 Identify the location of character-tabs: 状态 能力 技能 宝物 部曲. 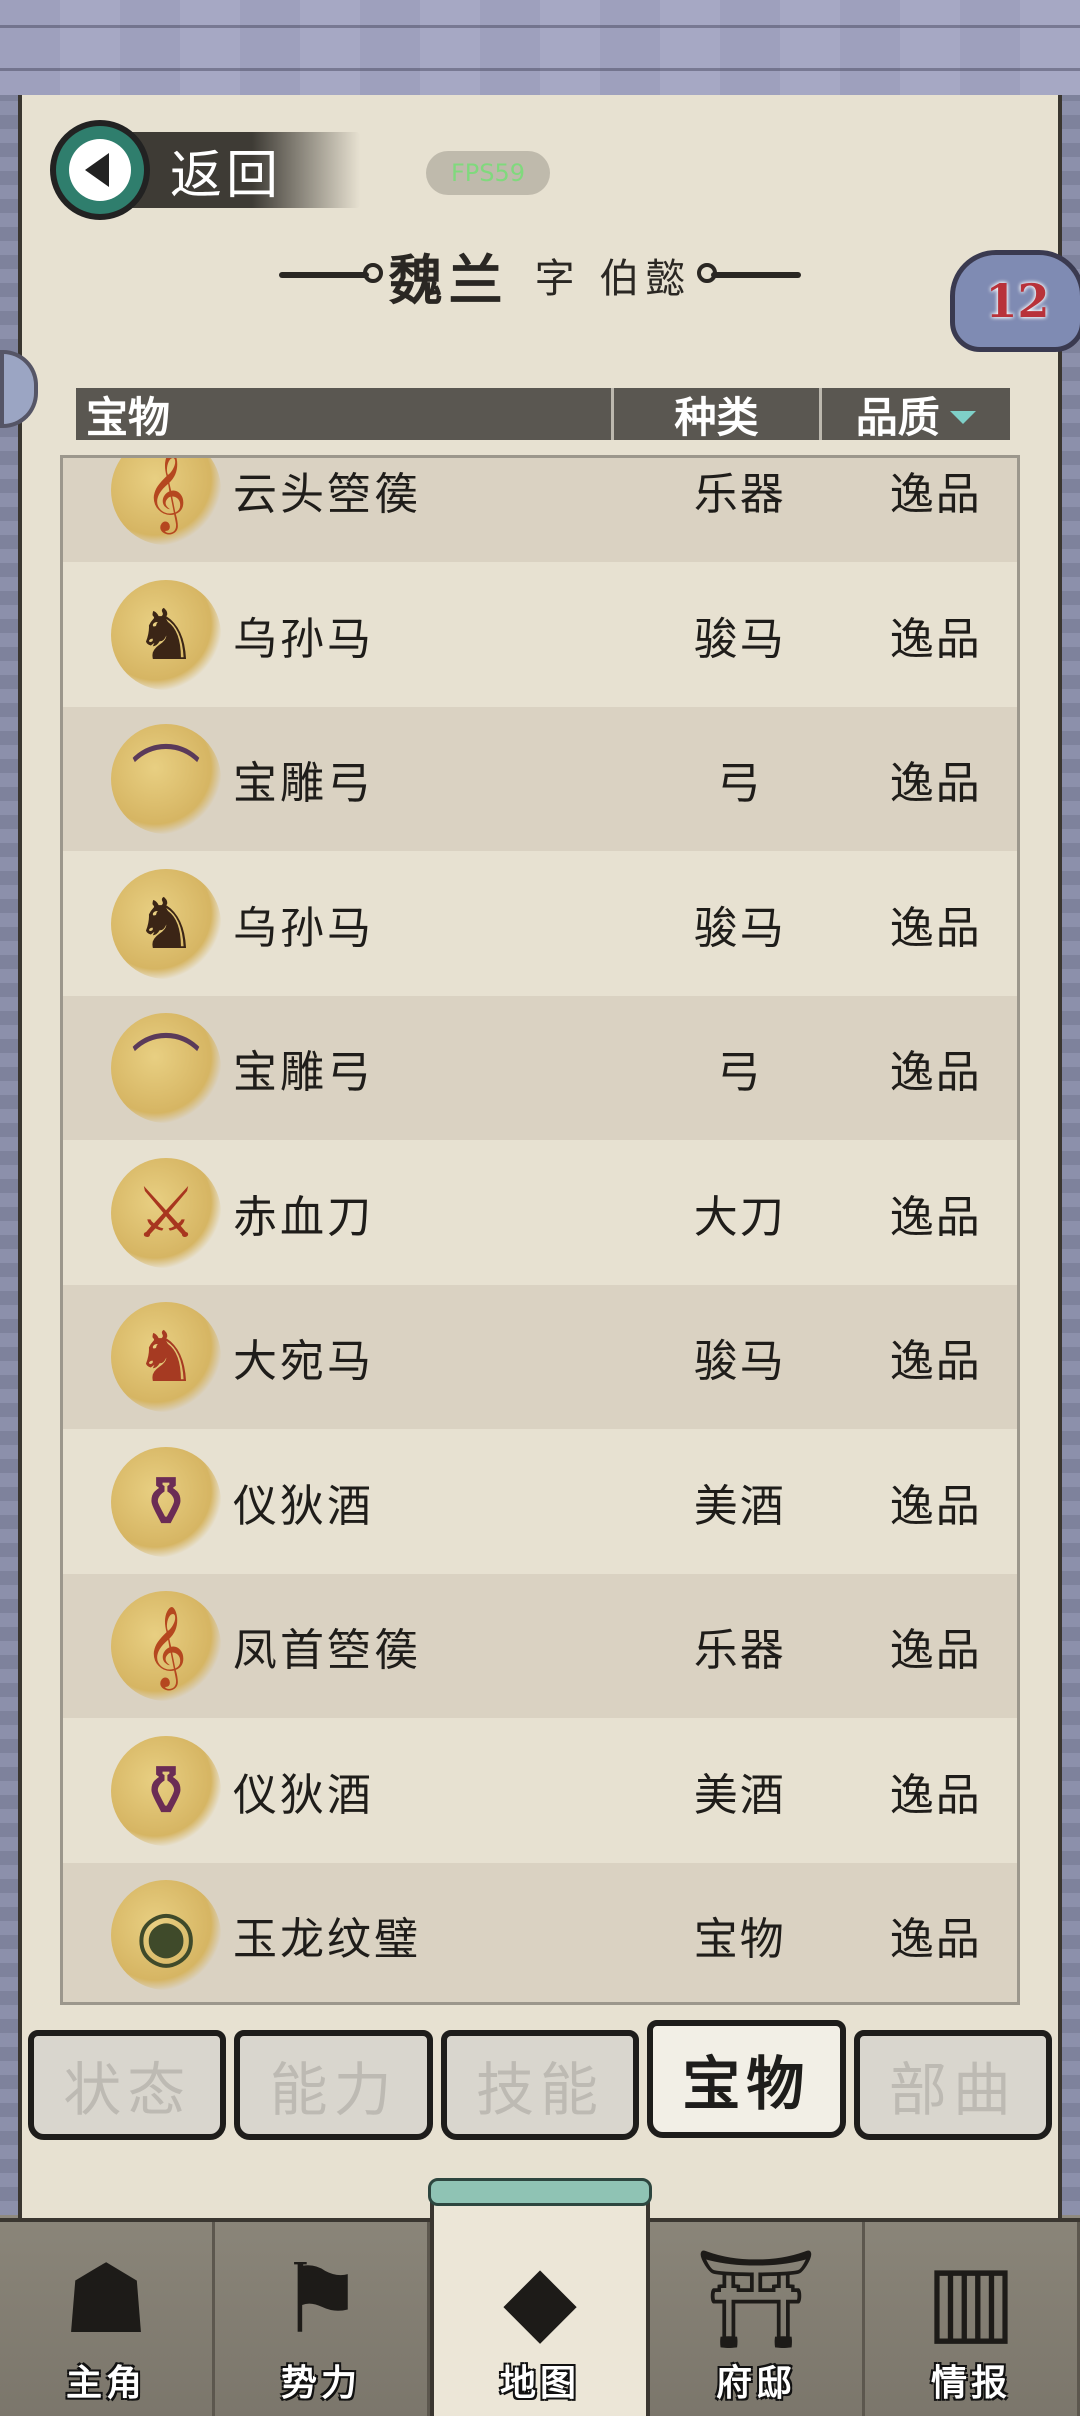
(540, 2085).